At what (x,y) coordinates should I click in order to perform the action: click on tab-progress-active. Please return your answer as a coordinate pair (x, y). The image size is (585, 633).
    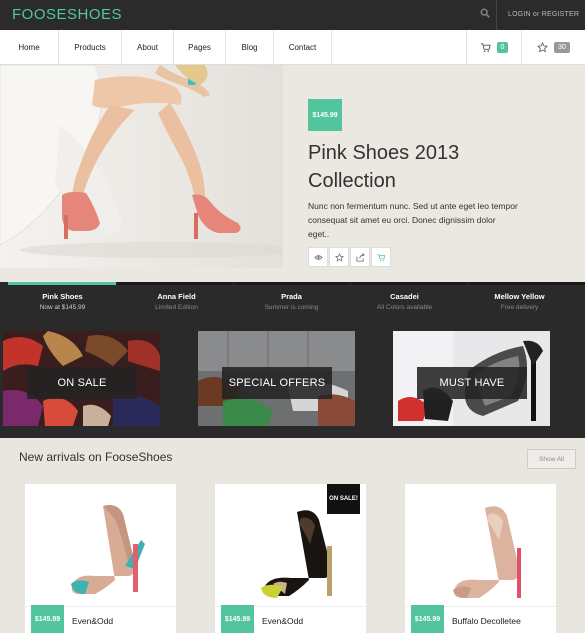
    Looking at the image, I should click on (62, 283).